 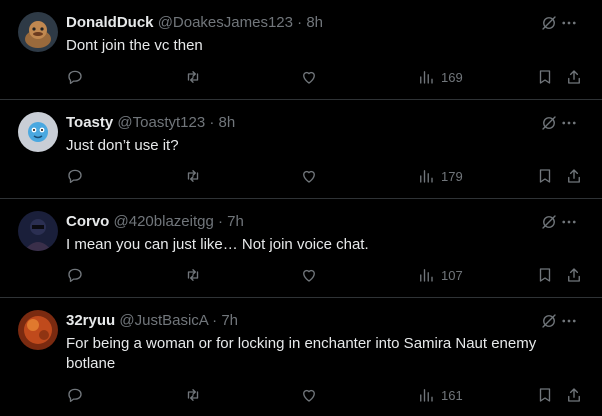 I want to click on views-button: 107, so click(x=440, y=275).